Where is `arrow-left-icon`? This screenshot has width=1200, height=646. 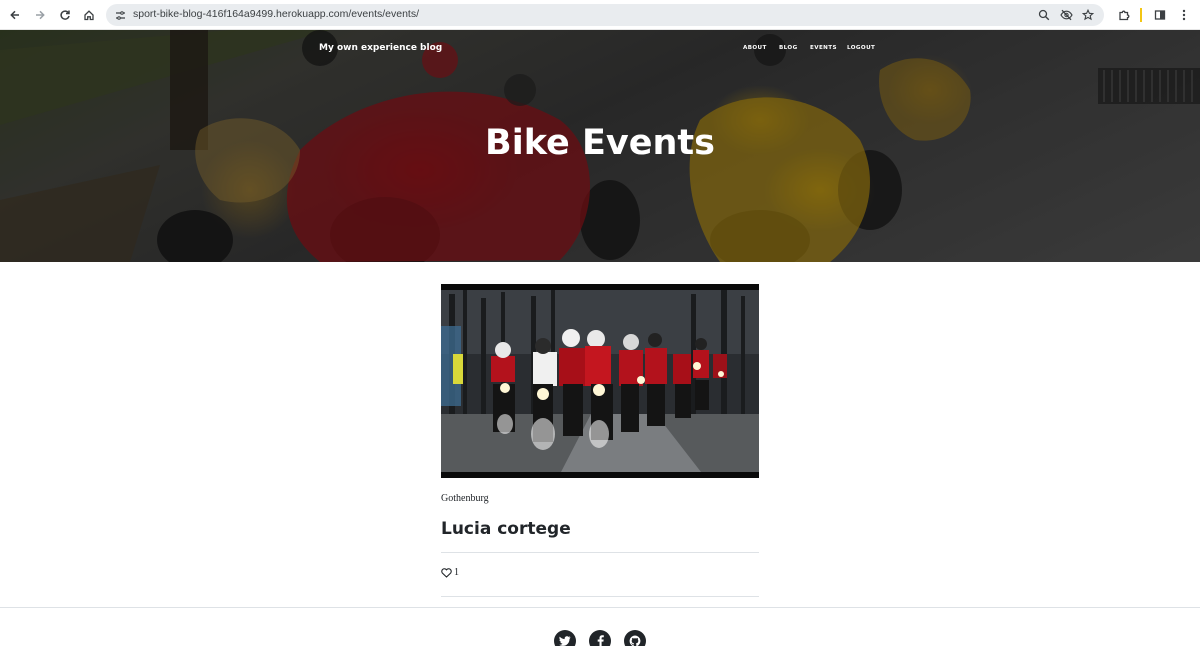 arrow-left-icon is located at coordinates (15, 15).